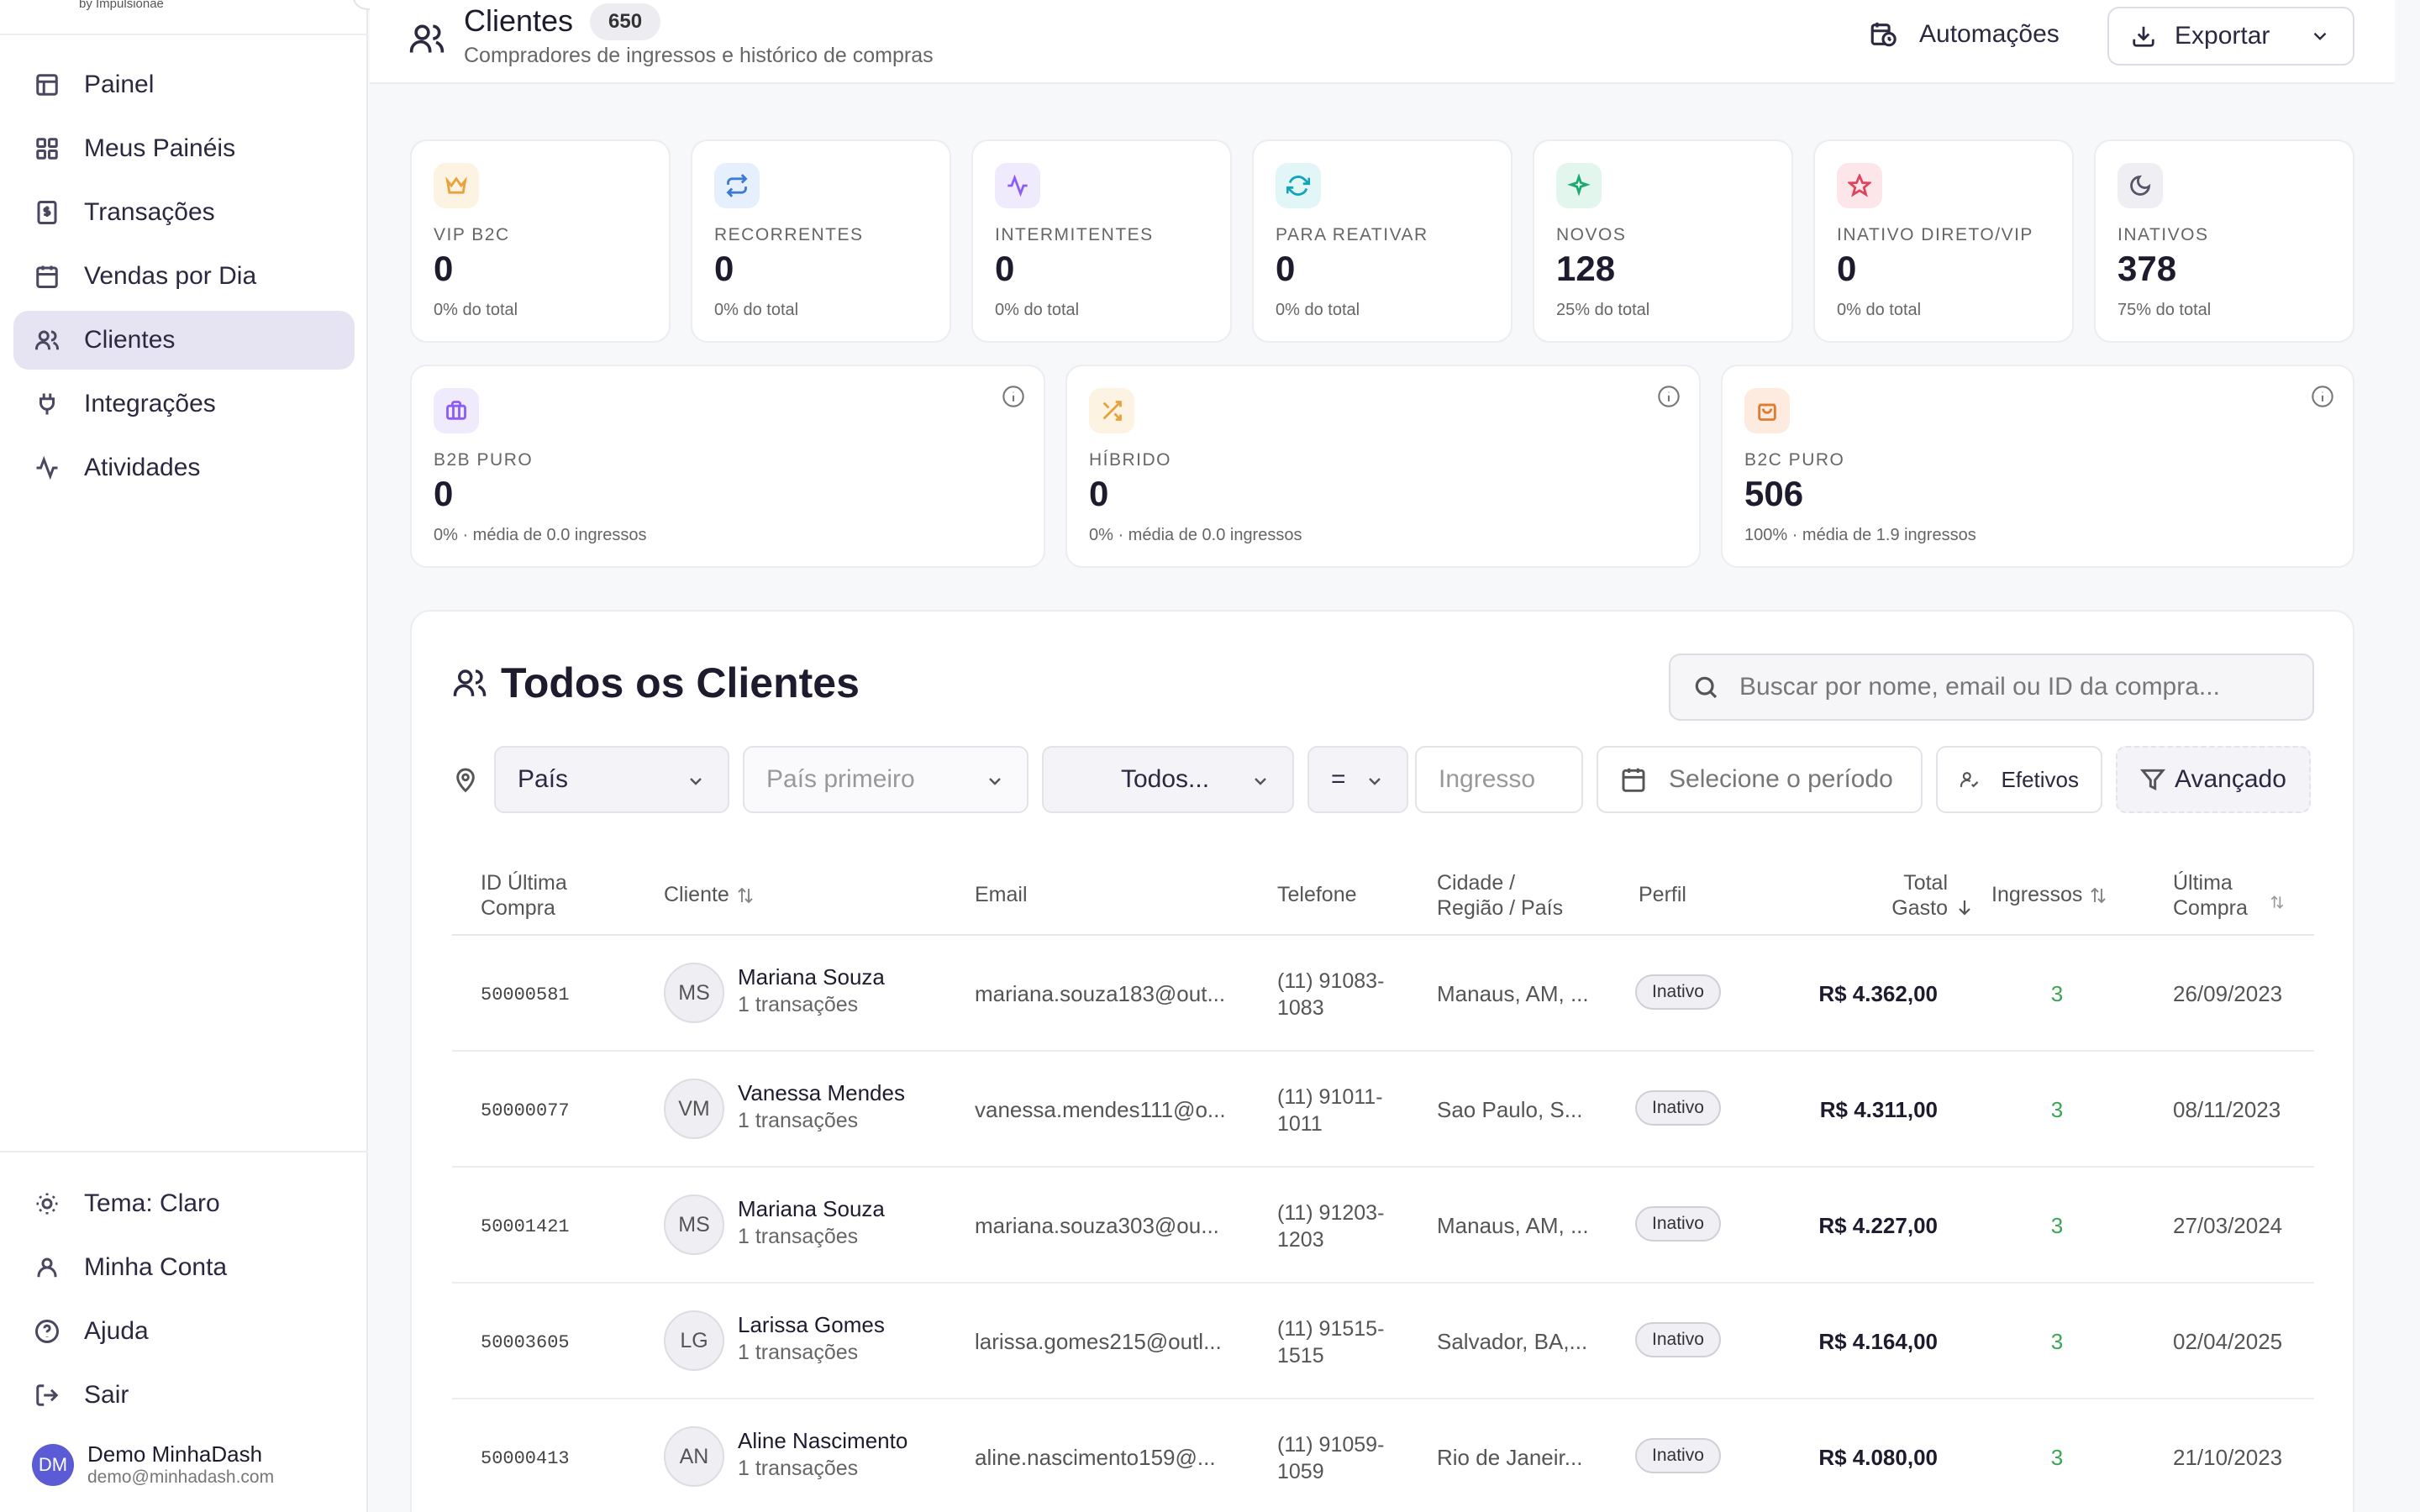 Image resolution: width=2420 pixels, height=1512 pixels. I want to click on stat-label: PARA REATIVAR, so click(1352, 234).